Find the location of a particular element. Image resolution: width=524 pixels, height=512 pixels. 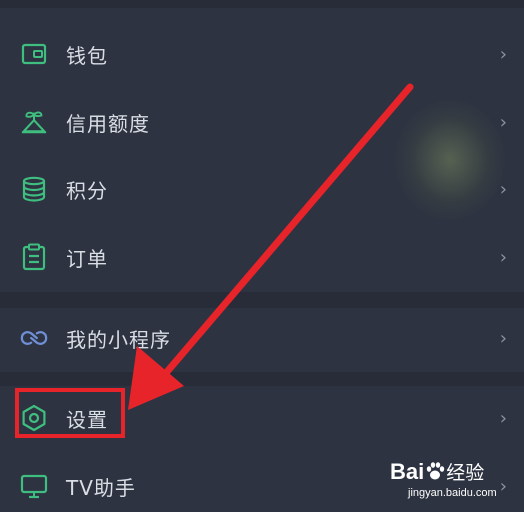

watermark-logo: Bai 经验 is located at coordinates (437, 471).